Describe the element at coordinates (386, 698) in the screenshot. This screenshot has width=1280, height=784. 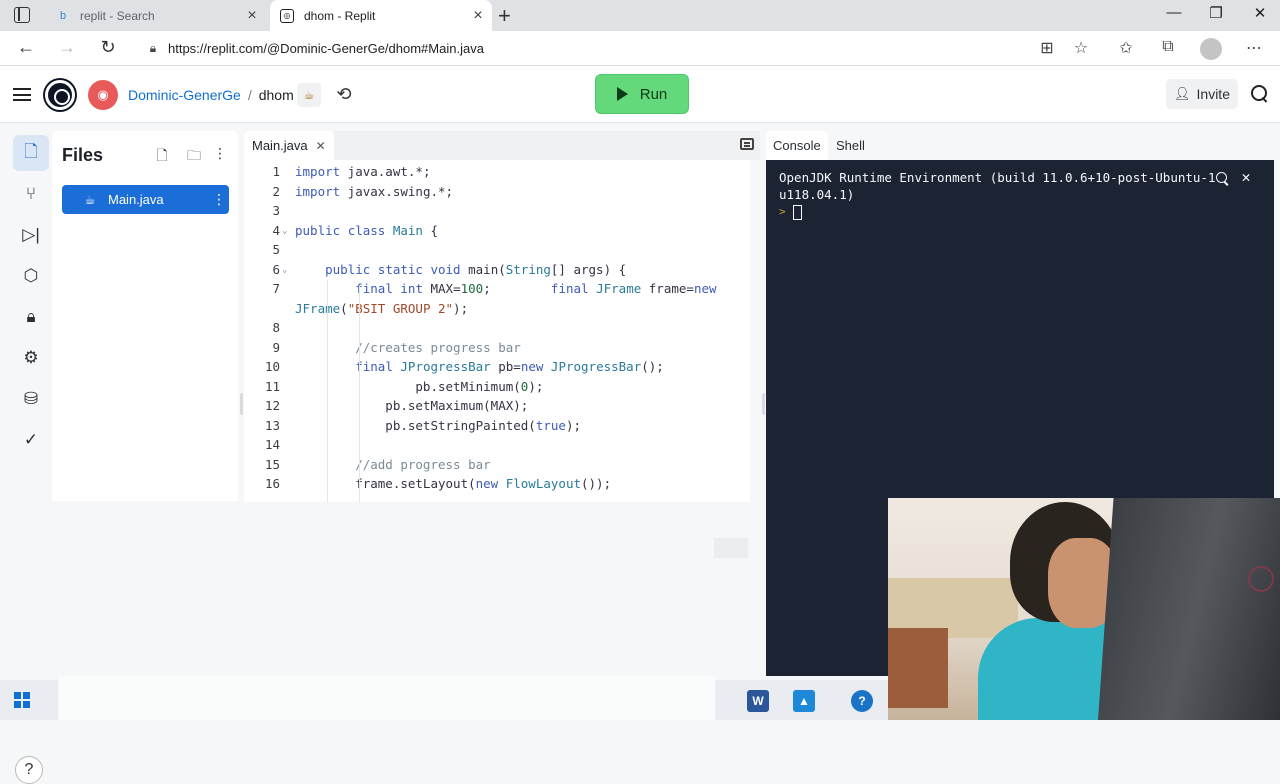
I see `screen-overlay` at that location.